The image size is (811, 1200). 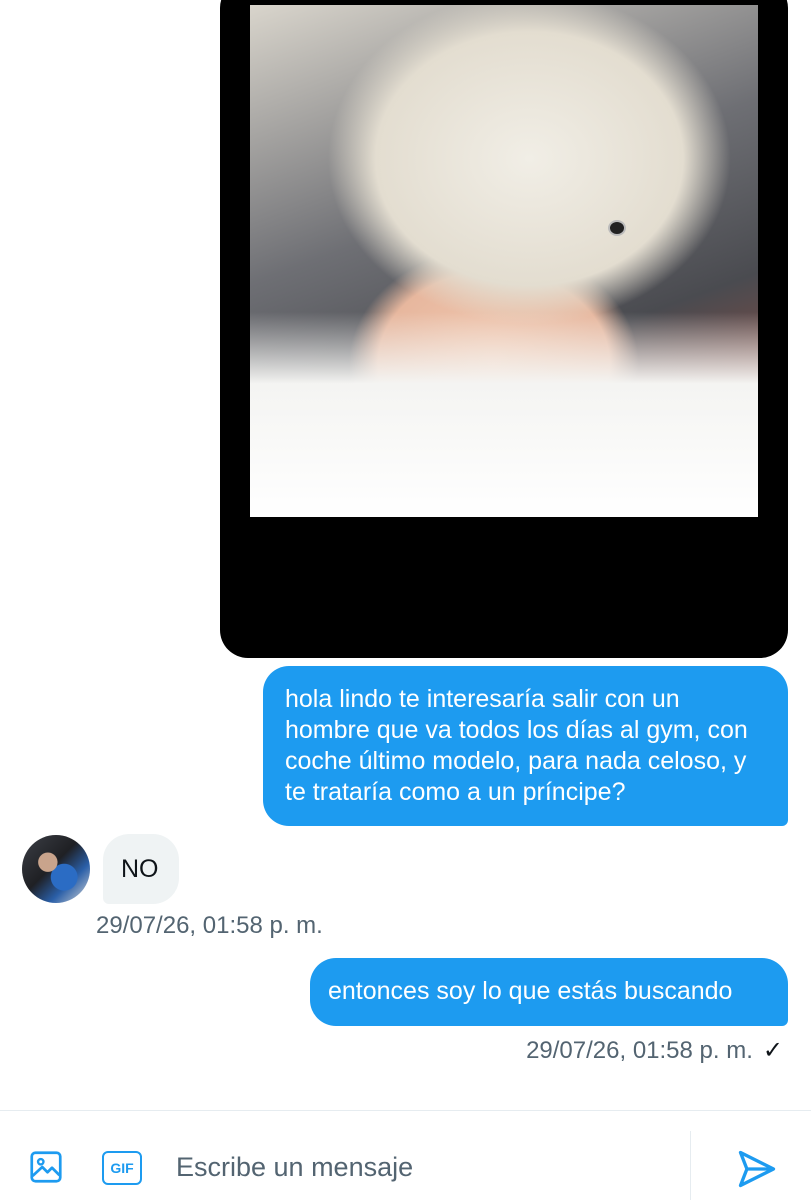 What do you see at coordinates (426, 1167) in the screenshot?
I see `message-input` at bounding box center [426, 1167].